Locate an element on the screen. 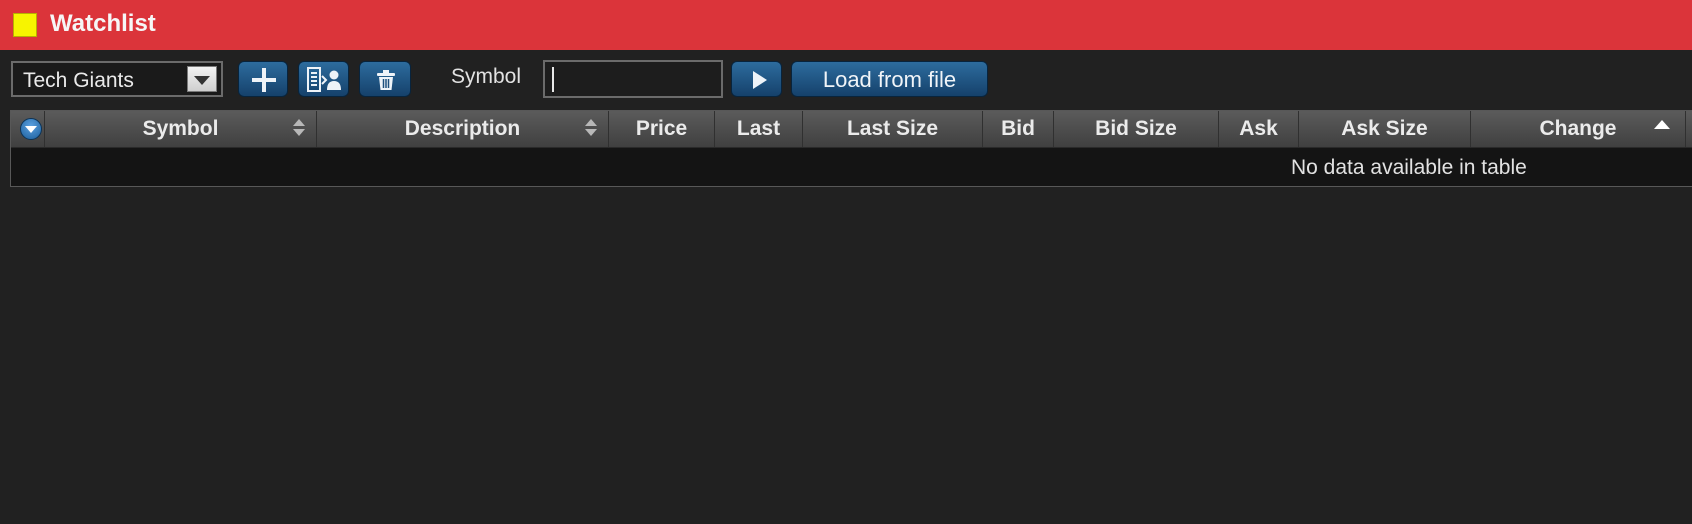 The image size is (1692, 524). sort-ascending-icon is located at coordinates (1662, 124).